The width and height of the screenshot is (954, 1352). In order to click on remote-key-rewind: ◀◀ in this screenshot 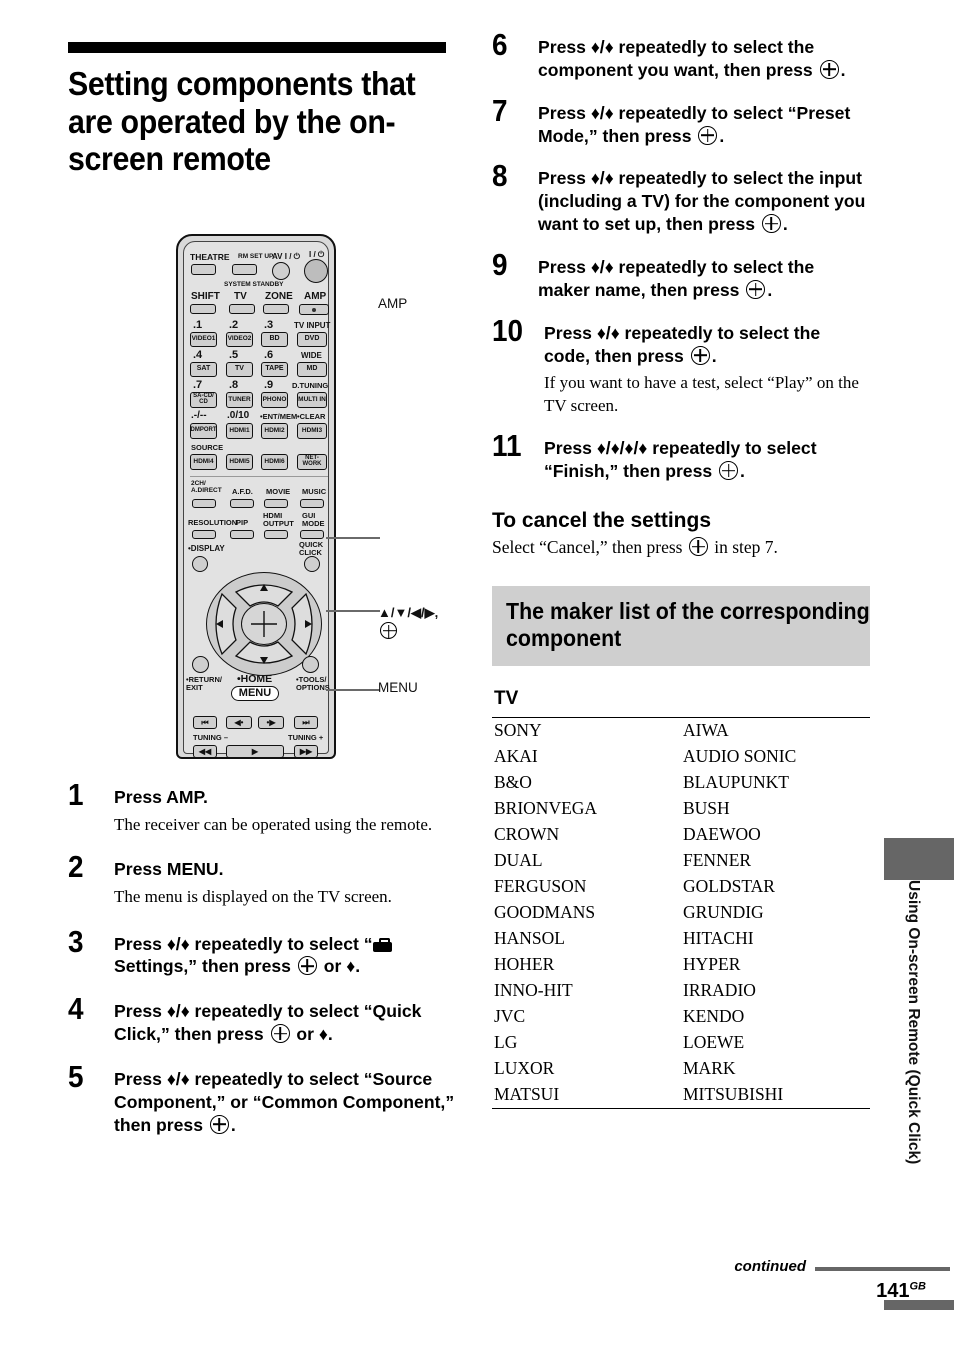, I will do `click(205, 751)`.